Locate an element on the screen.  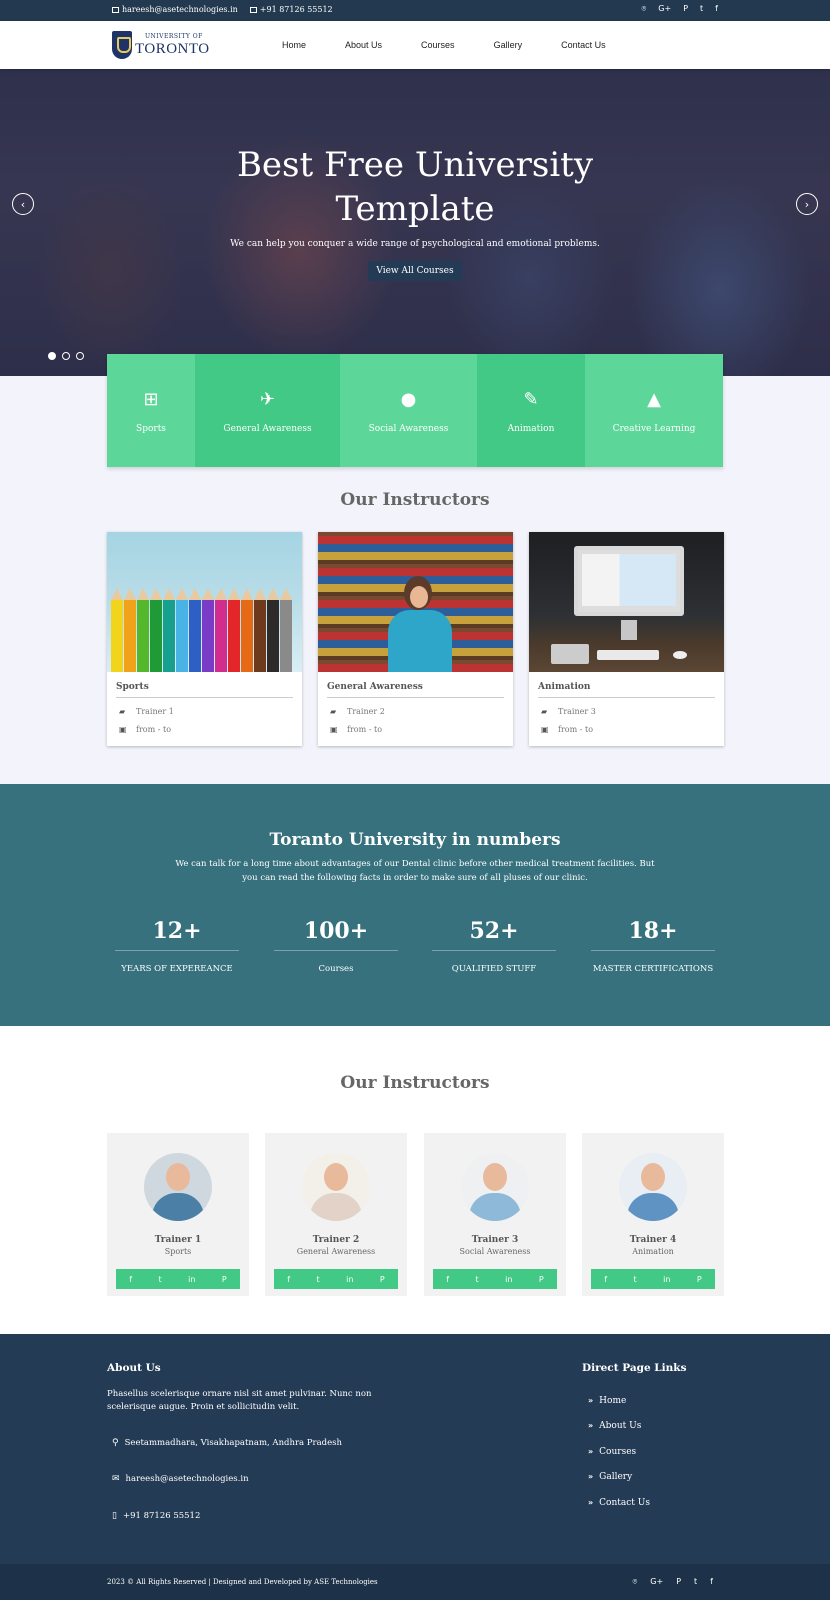
course-title: Animation is located at coordinates (626, 690).